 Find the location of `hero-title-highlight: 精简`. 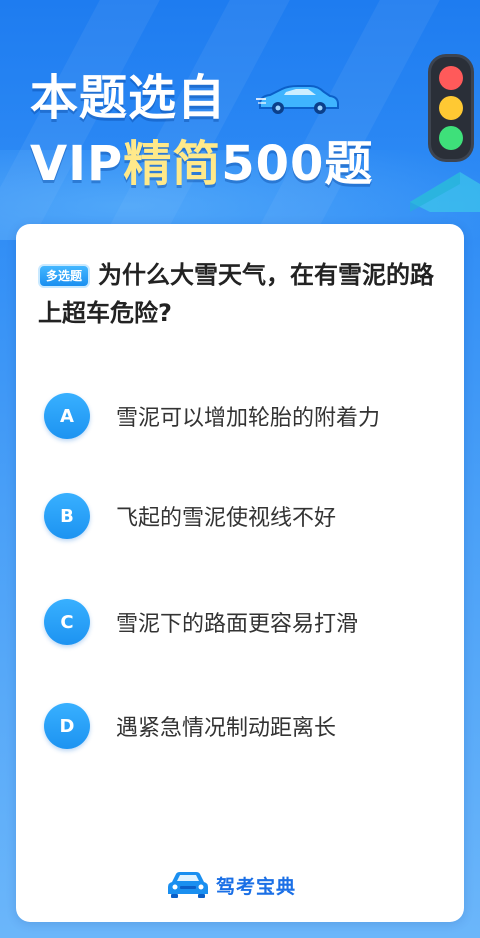

hero-title-highlight: 精简 is located at coordinates (172, 164).